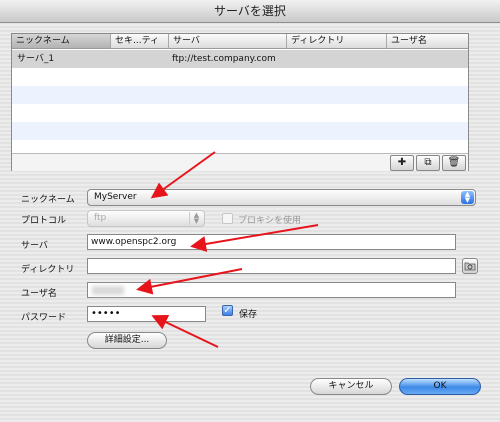 The height and width of the screenshot is (422, 500). Describe the element at coordinates (185, 331) in the screenshot. I see `annotation-arrow-password` at that location.